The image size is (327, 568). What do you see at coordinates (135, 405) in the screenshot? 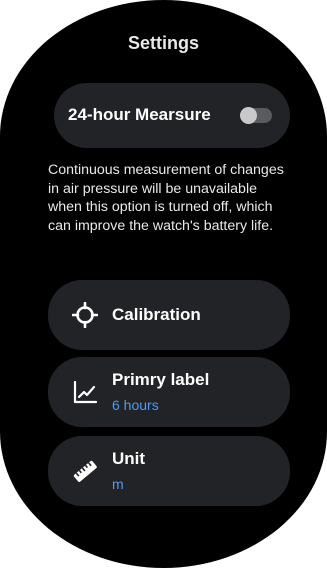
I see `primary-label-value: 6 hours` at bounding box center [135, 405].